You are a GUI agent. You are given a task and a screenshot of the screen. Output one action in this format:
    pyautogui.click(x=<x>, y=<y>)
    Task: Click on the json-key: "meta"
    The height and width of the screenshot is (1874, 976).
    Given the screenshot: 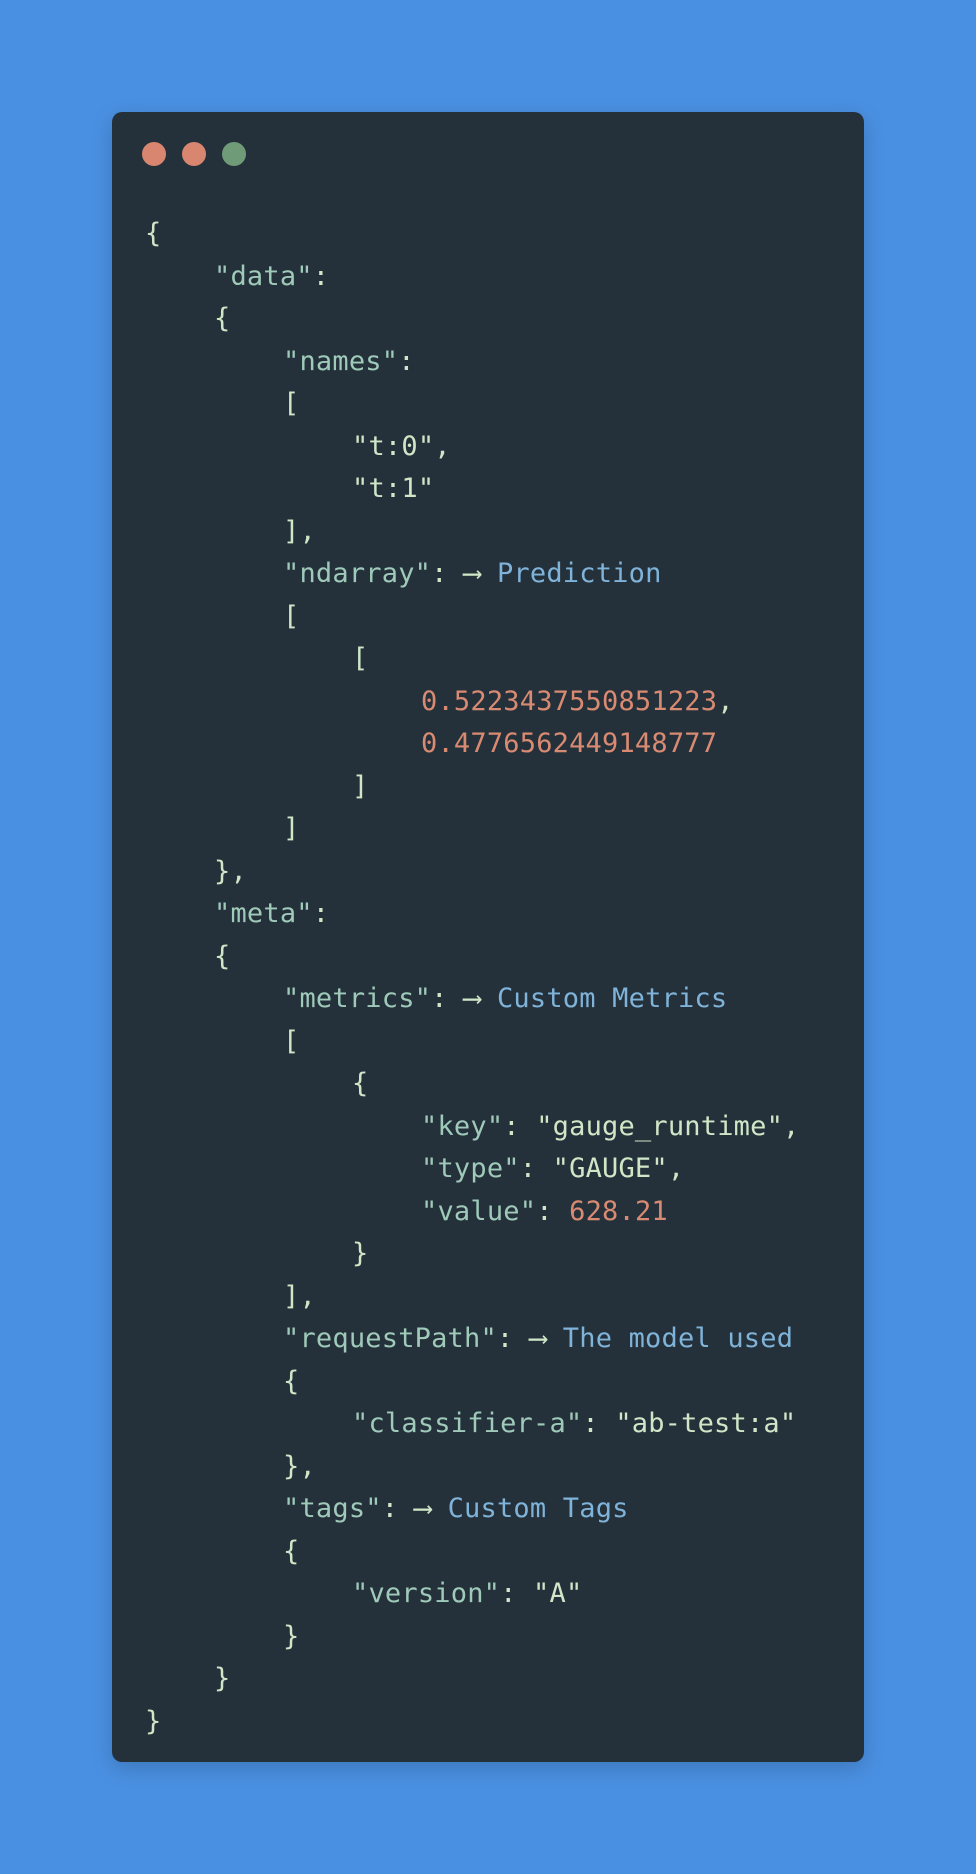 What is the action you would take?
    pyautogui.click(x=263, y=913)
    